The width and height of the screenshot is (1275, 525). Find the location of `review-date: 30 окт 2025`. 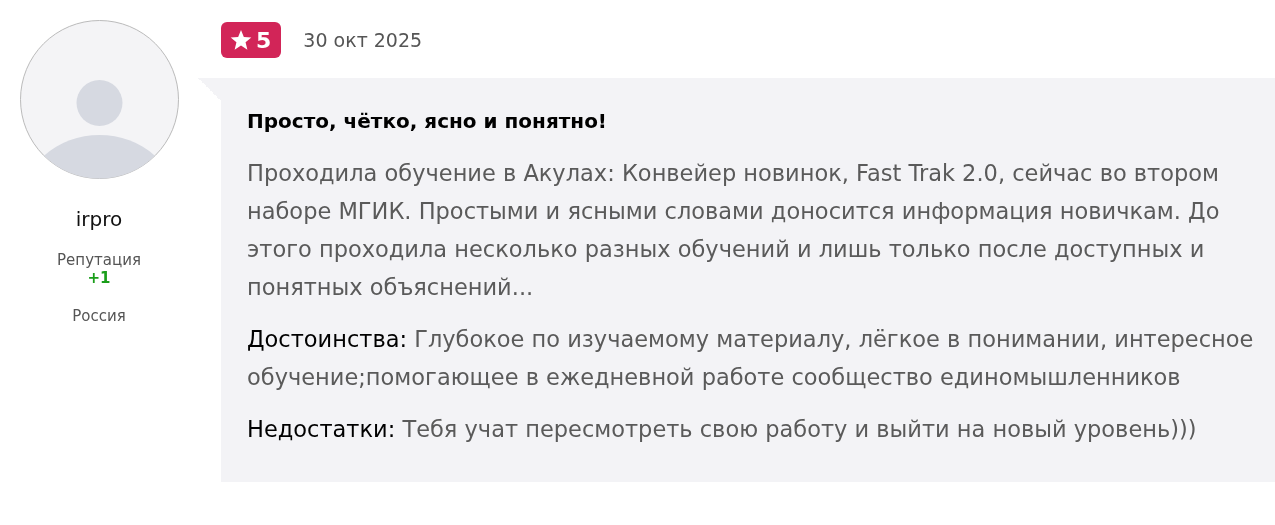

review-date: 30 окт 2025 is located at coordinates (363, 40).